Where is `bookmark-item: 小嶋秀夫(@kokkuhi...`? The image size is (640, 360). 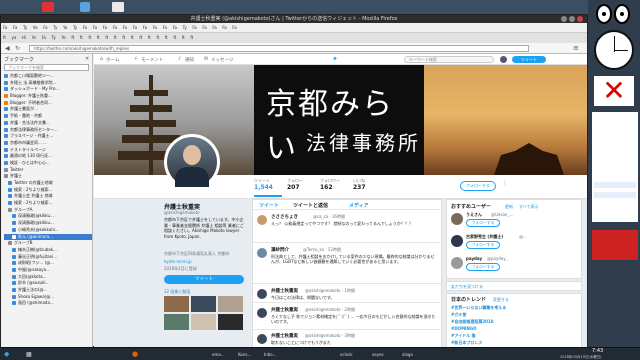
bookmark-item: 小嶋秀夫(@kokkuhi... is located at coordinates (48, 230).